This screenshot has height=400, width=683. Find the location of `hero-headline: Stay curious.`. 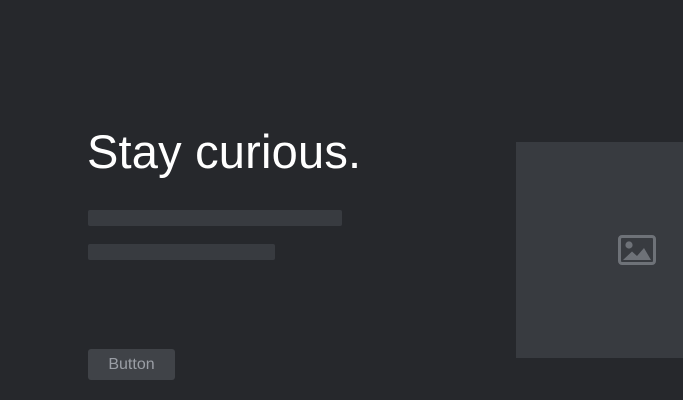

hero-headline: Stay curious. is located at coordinates (224, 151).